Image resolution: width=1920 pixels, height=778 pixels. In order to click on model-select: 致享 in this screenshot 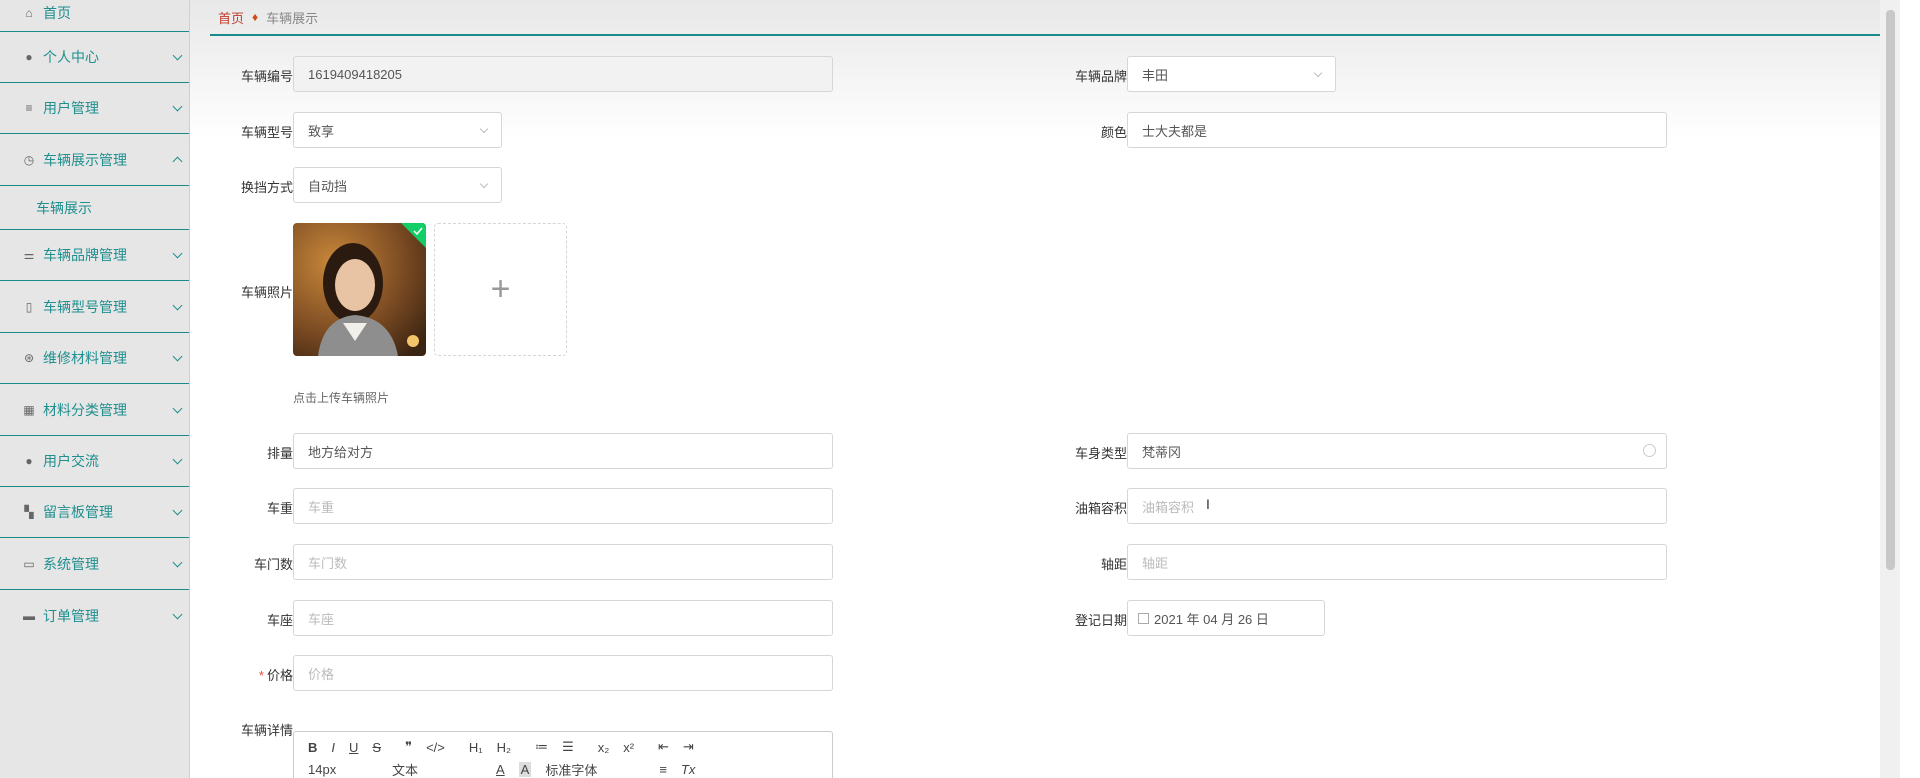, I will do `click(397, 130)`.